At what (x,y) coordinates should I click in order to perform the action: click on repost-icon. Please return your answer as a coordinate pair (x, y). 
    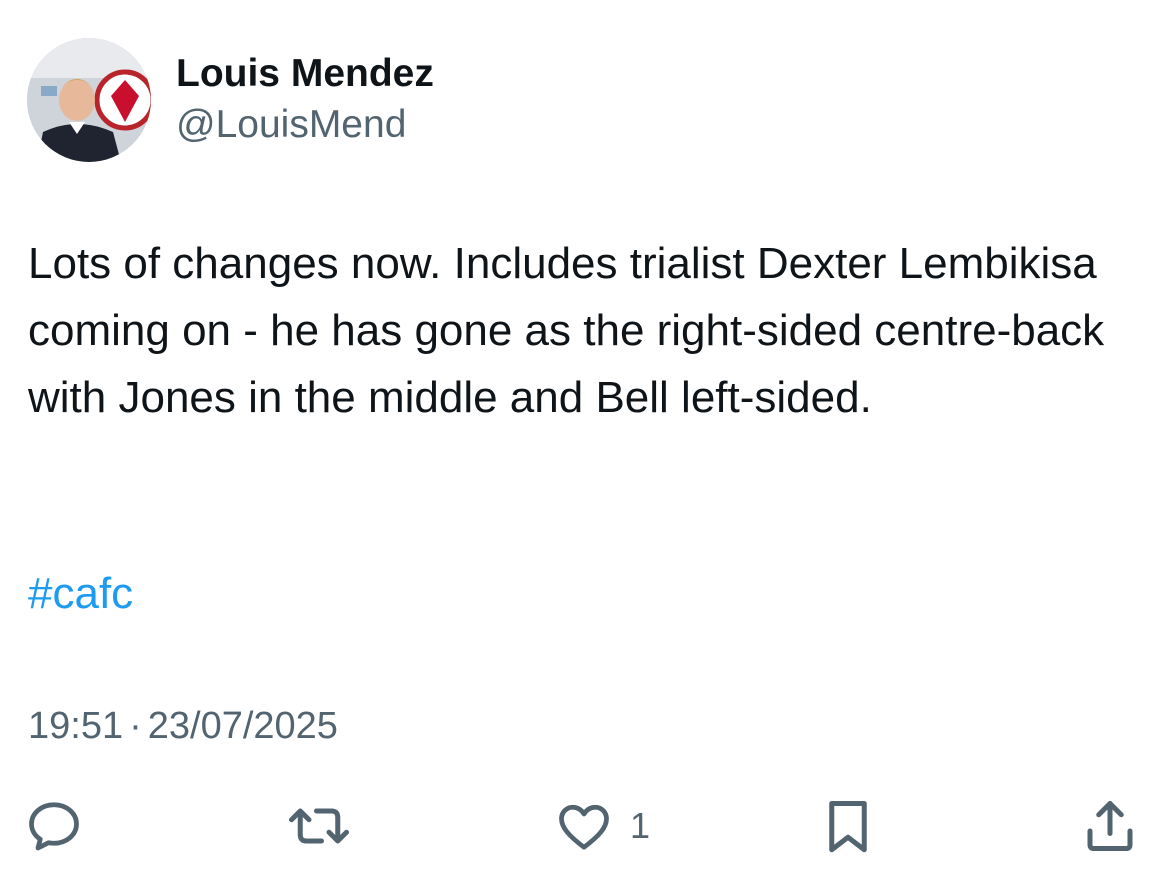
    Looking at the image, I should click on (319, 826).